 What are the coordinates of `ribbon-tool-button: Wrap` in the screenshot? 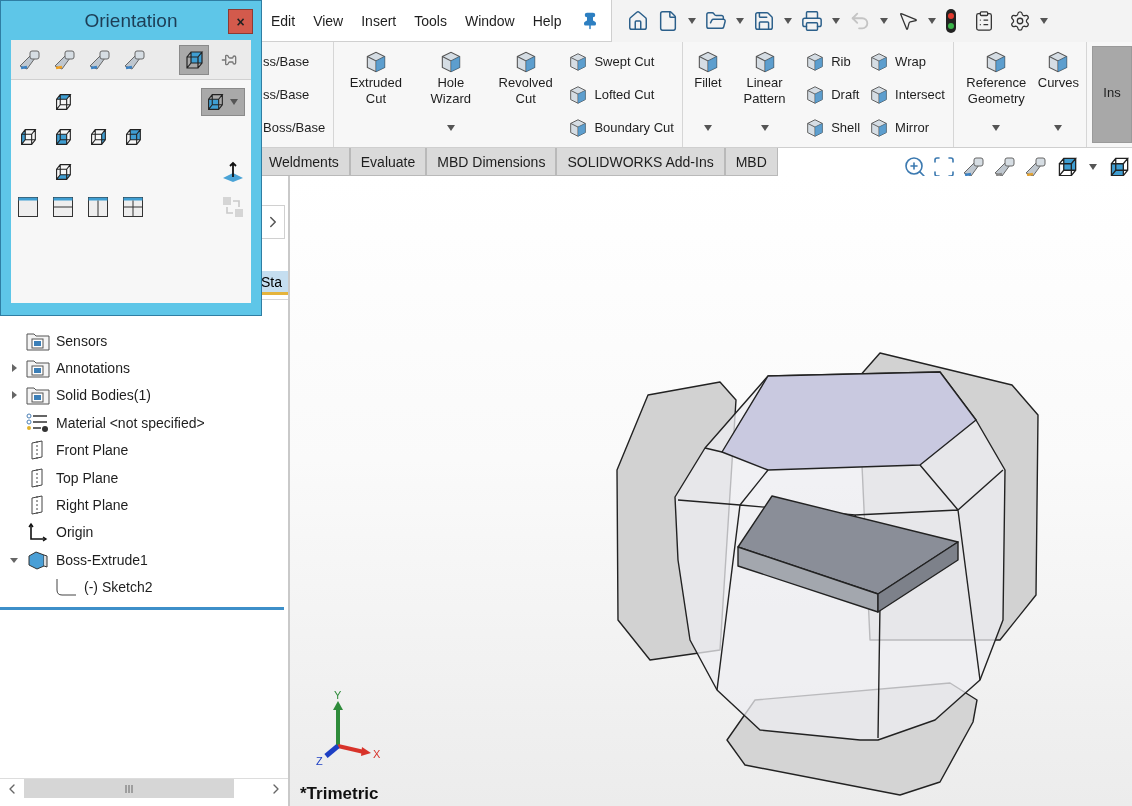 It's located at (906, 61).